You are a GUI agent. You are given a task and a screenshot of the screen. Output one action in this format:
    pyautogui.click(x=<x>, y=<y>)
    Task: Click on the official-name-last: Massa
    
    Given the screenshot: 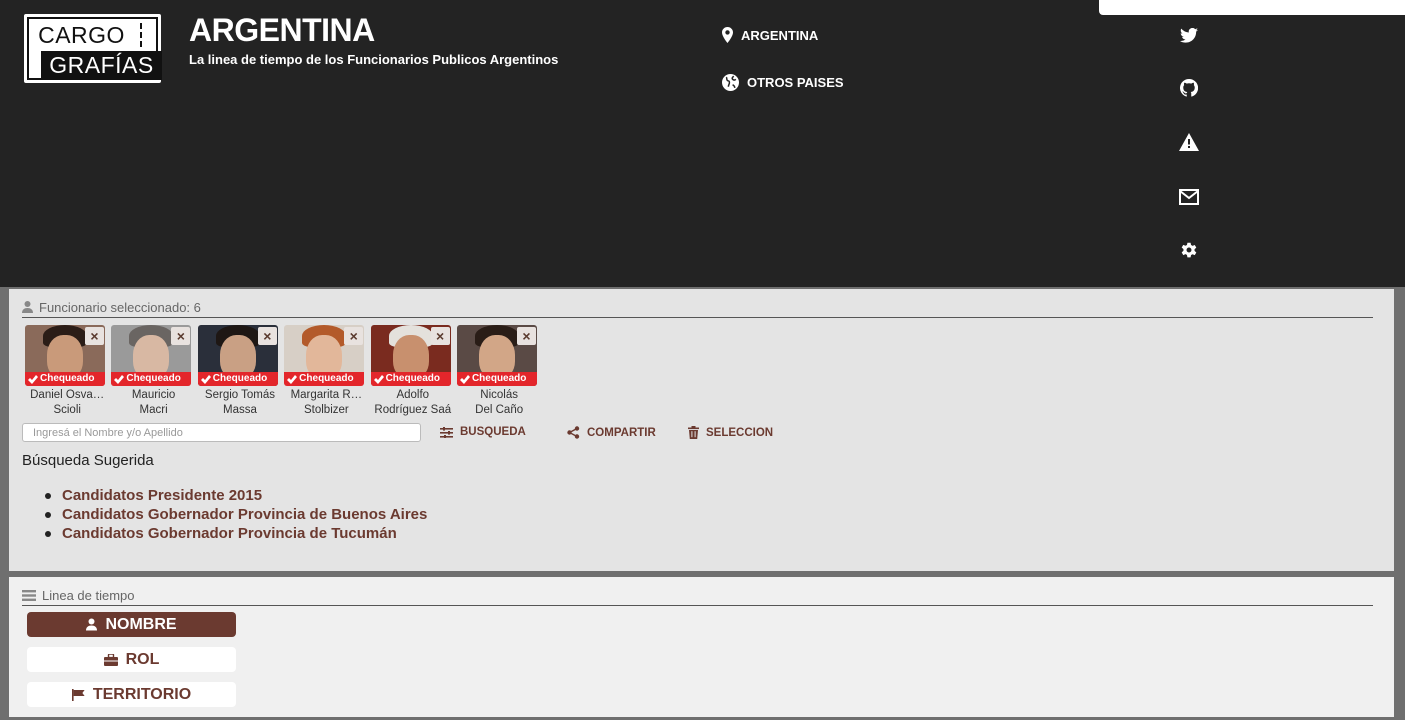 What is the action you would take?
    pyautogui.click(x=240, y=410)
    